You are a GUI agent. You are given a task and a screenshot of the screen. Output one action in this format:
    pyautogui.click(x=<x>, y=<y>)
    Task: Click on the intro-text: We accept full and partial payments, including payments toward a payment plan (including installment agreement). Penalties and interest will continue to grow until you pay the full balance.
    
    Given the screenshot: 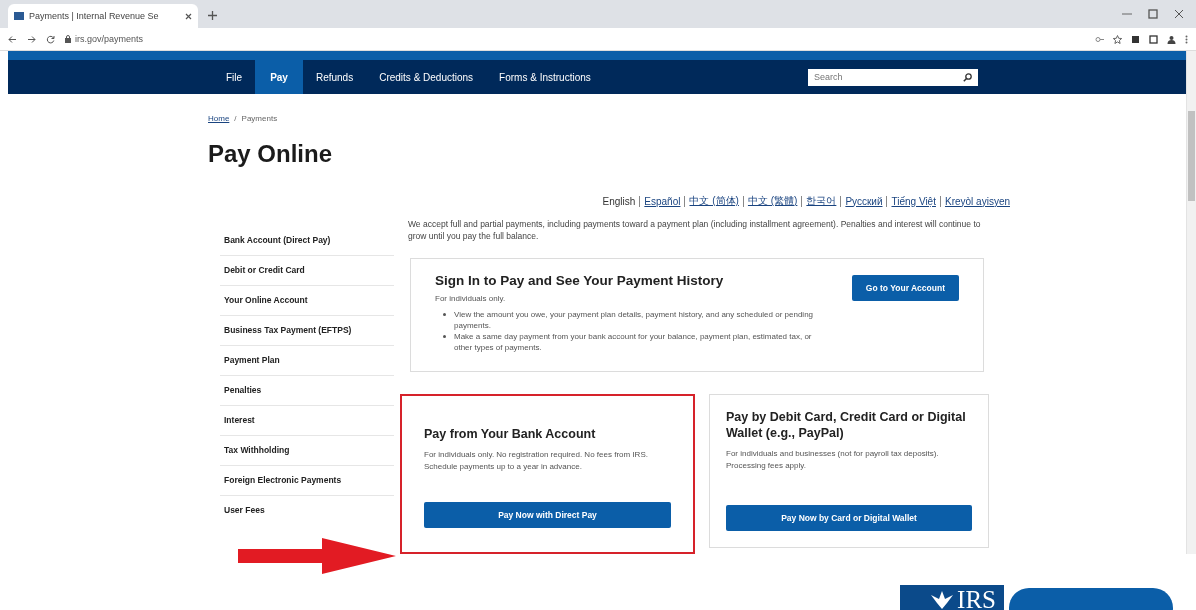 What is the action you would take?
    pyautogui.click(x=695, y=230)
    